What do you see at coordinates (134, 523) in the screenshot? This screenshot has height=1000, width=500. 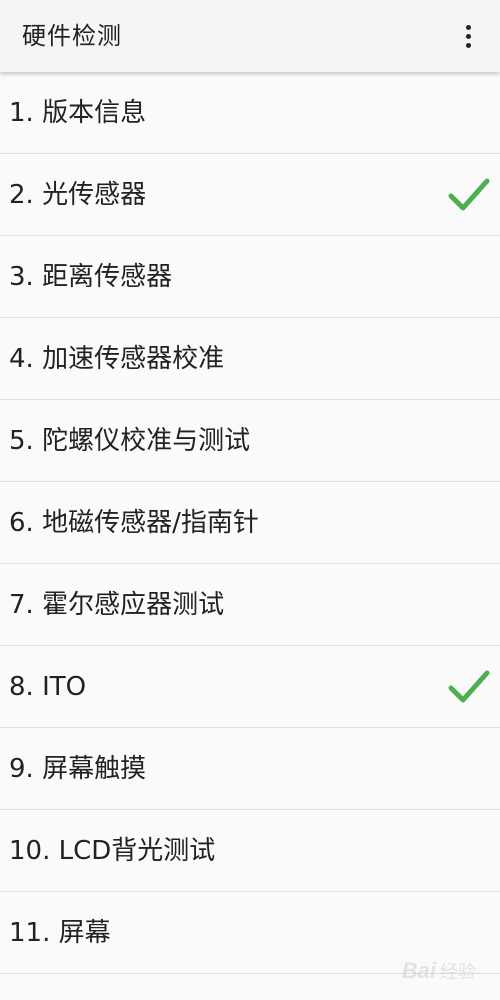 I see `test-item-label: 6. 地磁传感器/指南针` at bounding box center [134, 523].